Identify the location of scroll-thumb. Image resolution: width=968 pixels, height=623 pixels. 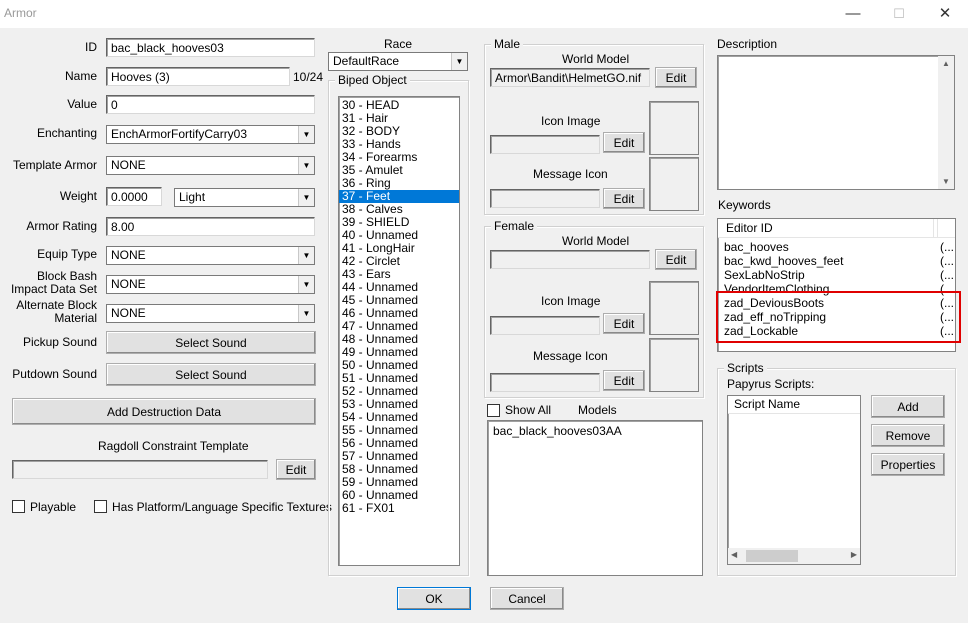
(772, 556).